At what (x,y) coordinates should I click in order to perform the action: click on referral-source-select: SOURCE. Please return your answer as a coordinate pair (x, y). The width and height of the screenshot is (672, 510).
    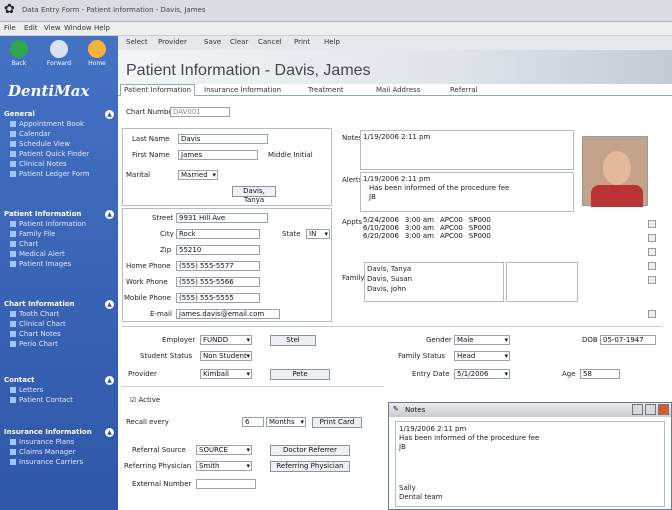
    Looking at the image, I should click on (224, 450).